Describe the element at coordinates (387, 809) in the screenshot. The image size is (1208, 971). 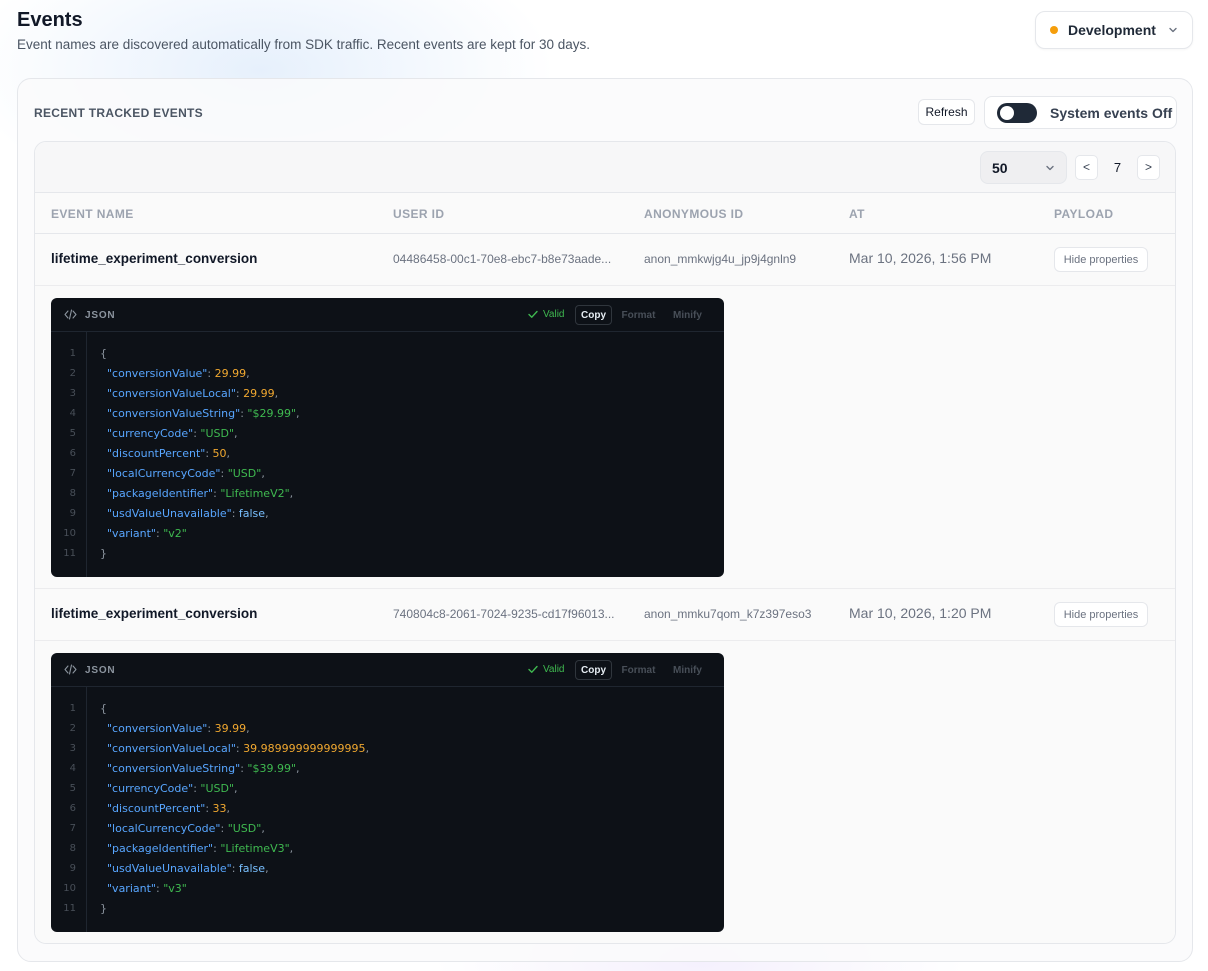
I see `code-line: 6 "discountPercent": 33,` at that location.